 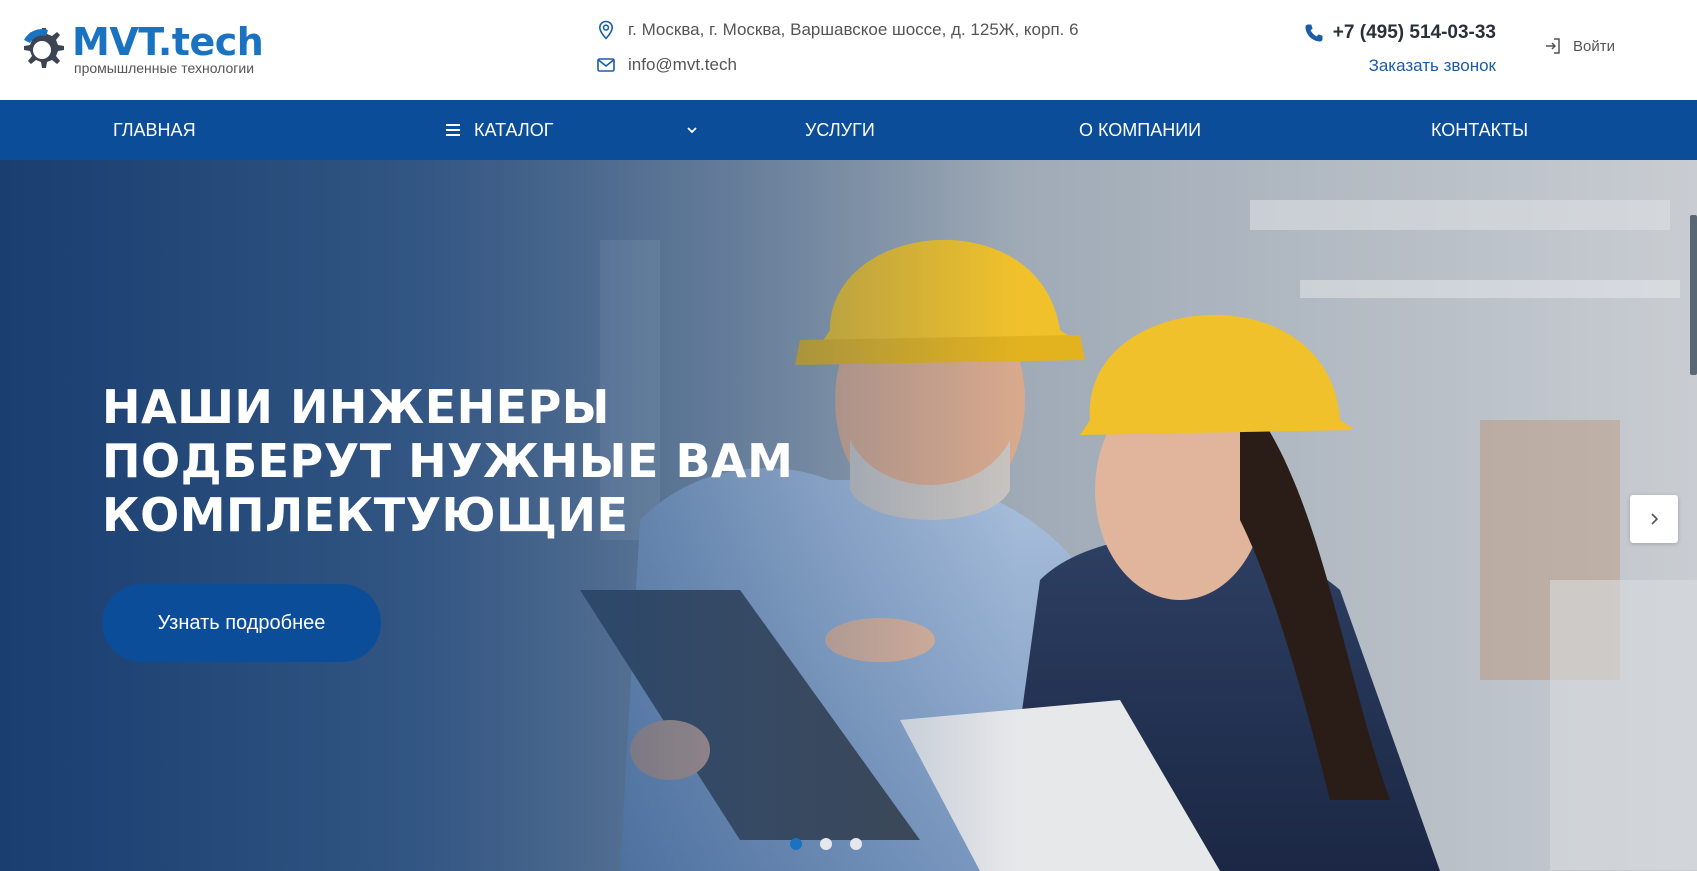 What do you see at coordinates (164, 68) in the screenshot?
I see `logo-subtitle: промышленные технологии` at bounding box center [164, 68].